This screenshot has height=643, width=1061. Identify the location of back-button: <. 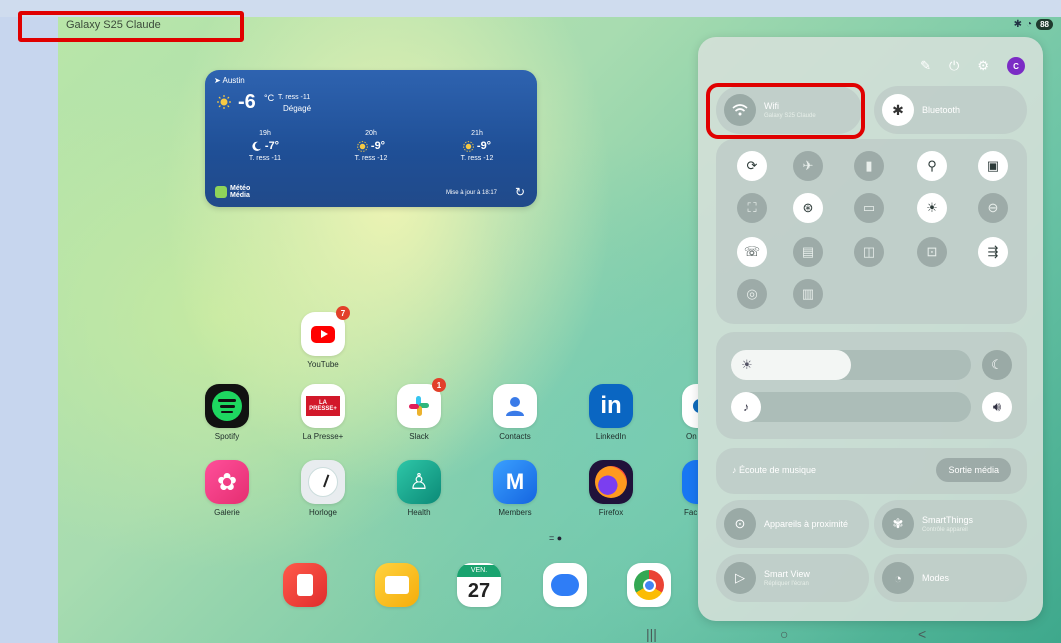
(922, 634).